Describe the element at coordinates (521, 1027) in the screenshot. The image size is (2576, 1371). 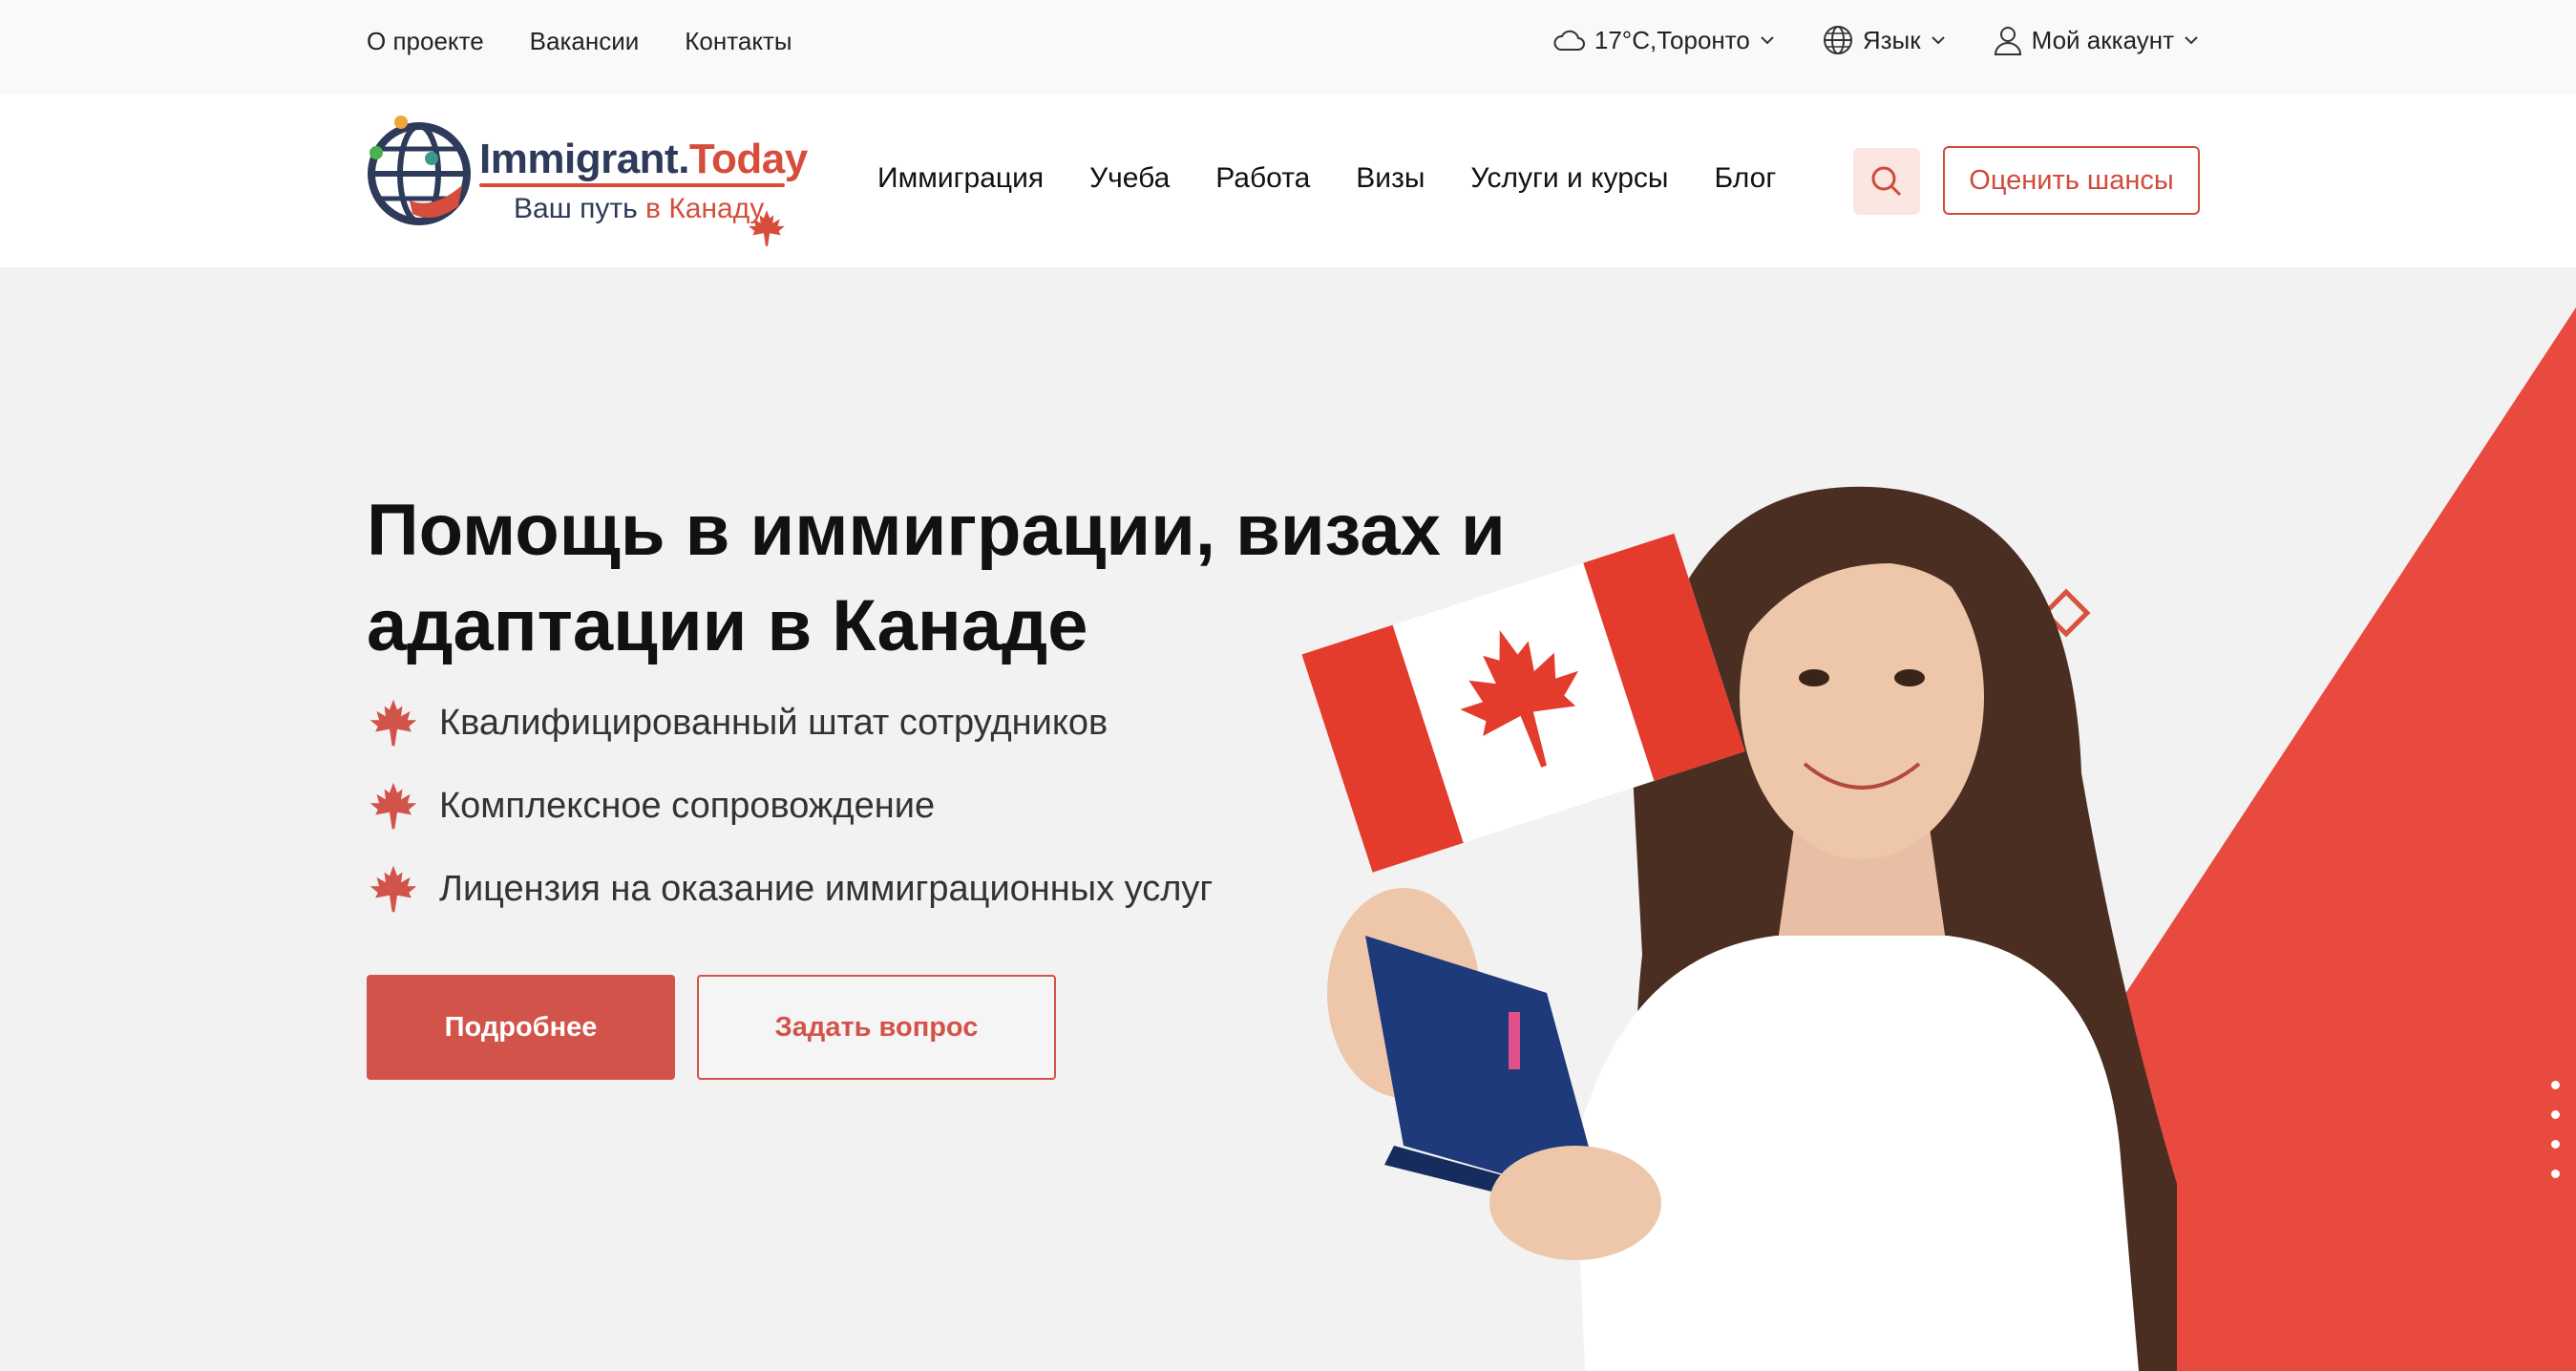
I see `more-details-button: Подробнее` at that location.